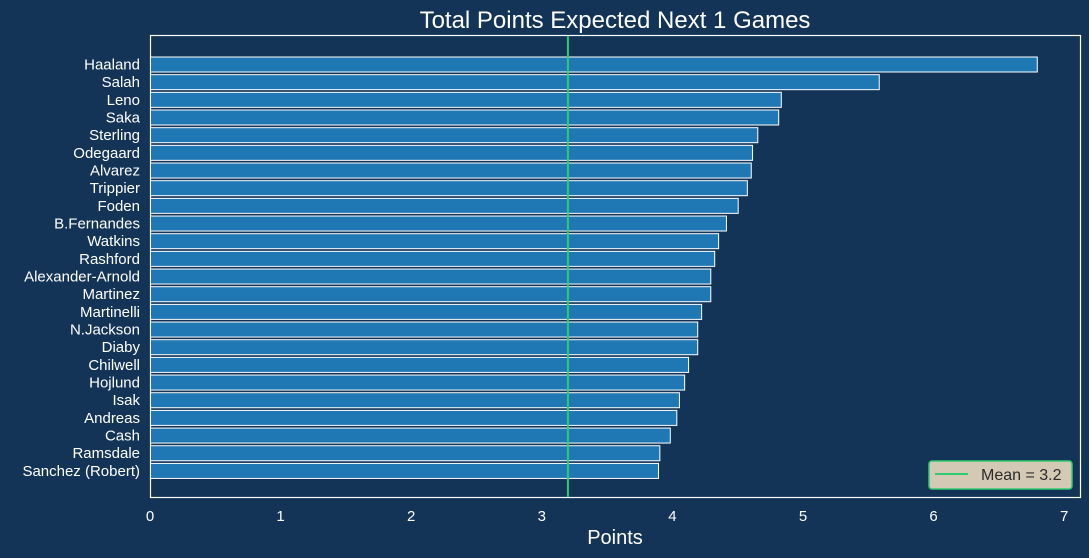 Image resolution: width=1089 pixels, height=558 pixels. What do you see at coordinates (112, 418) in the screenshot?
I see `y-tick-label: Andreas` at bounding box center [112, 418].